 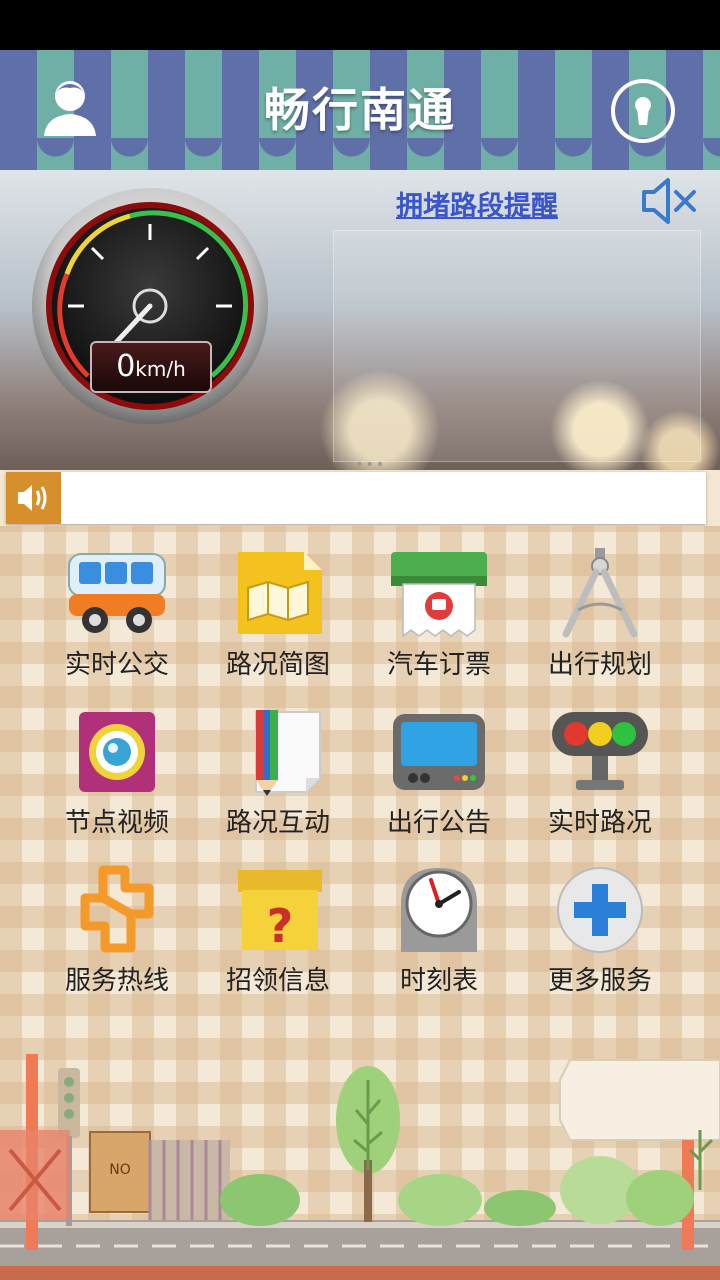 I want to click on speaker-mute-icon, so click(x=669, y=201).